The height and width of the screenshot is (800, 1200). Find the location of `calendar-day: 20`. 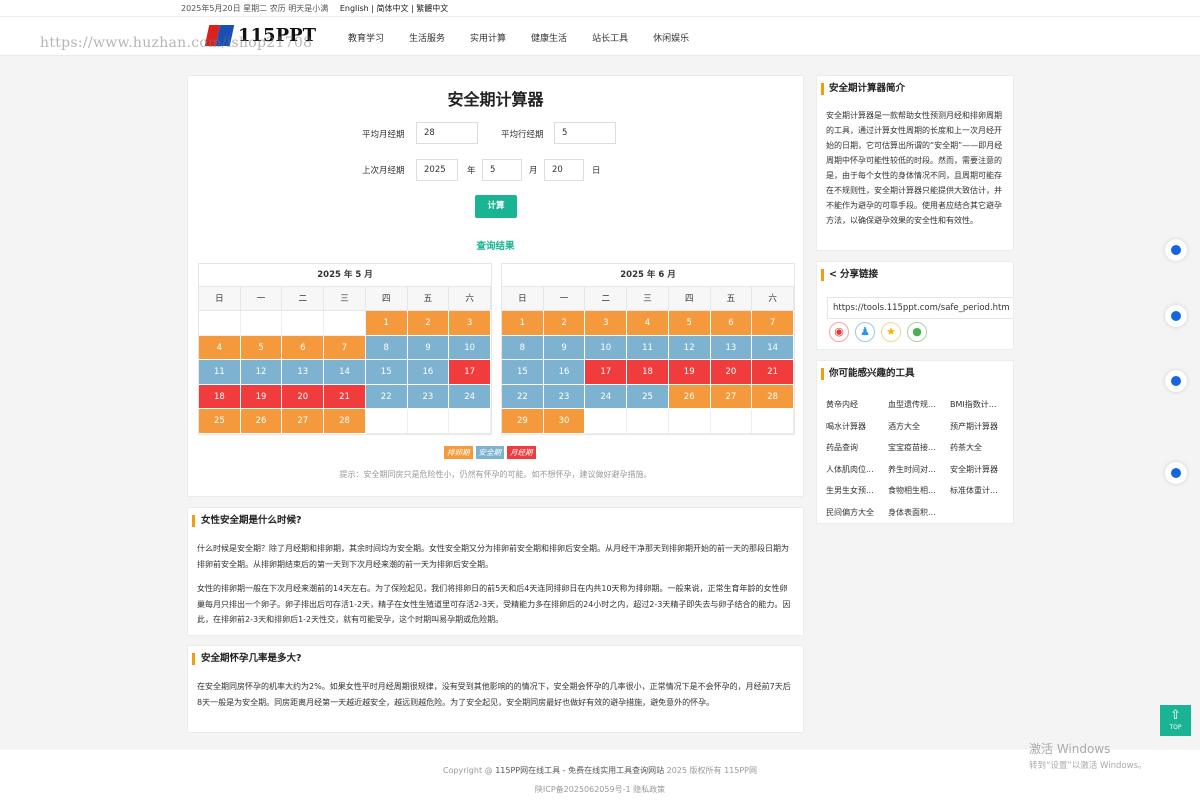

calendar-day: 20 is located at coordinates (731, 372).